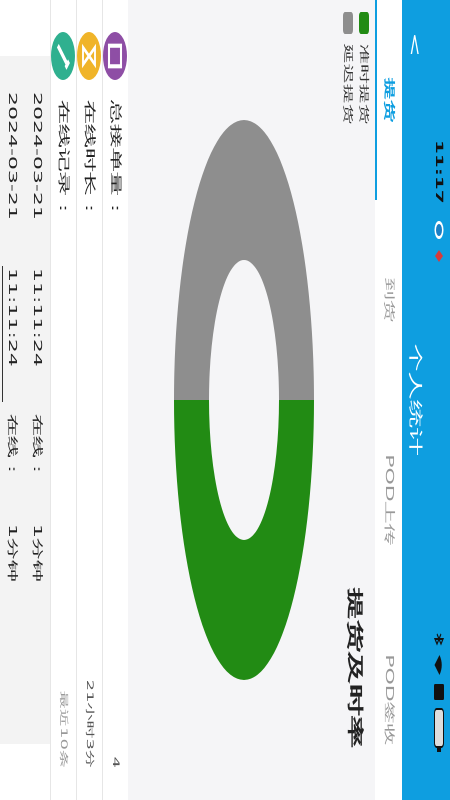 This screenshot has width=450, height=800. I want to click on stat-label: 总接单量：, so click(116, 160).